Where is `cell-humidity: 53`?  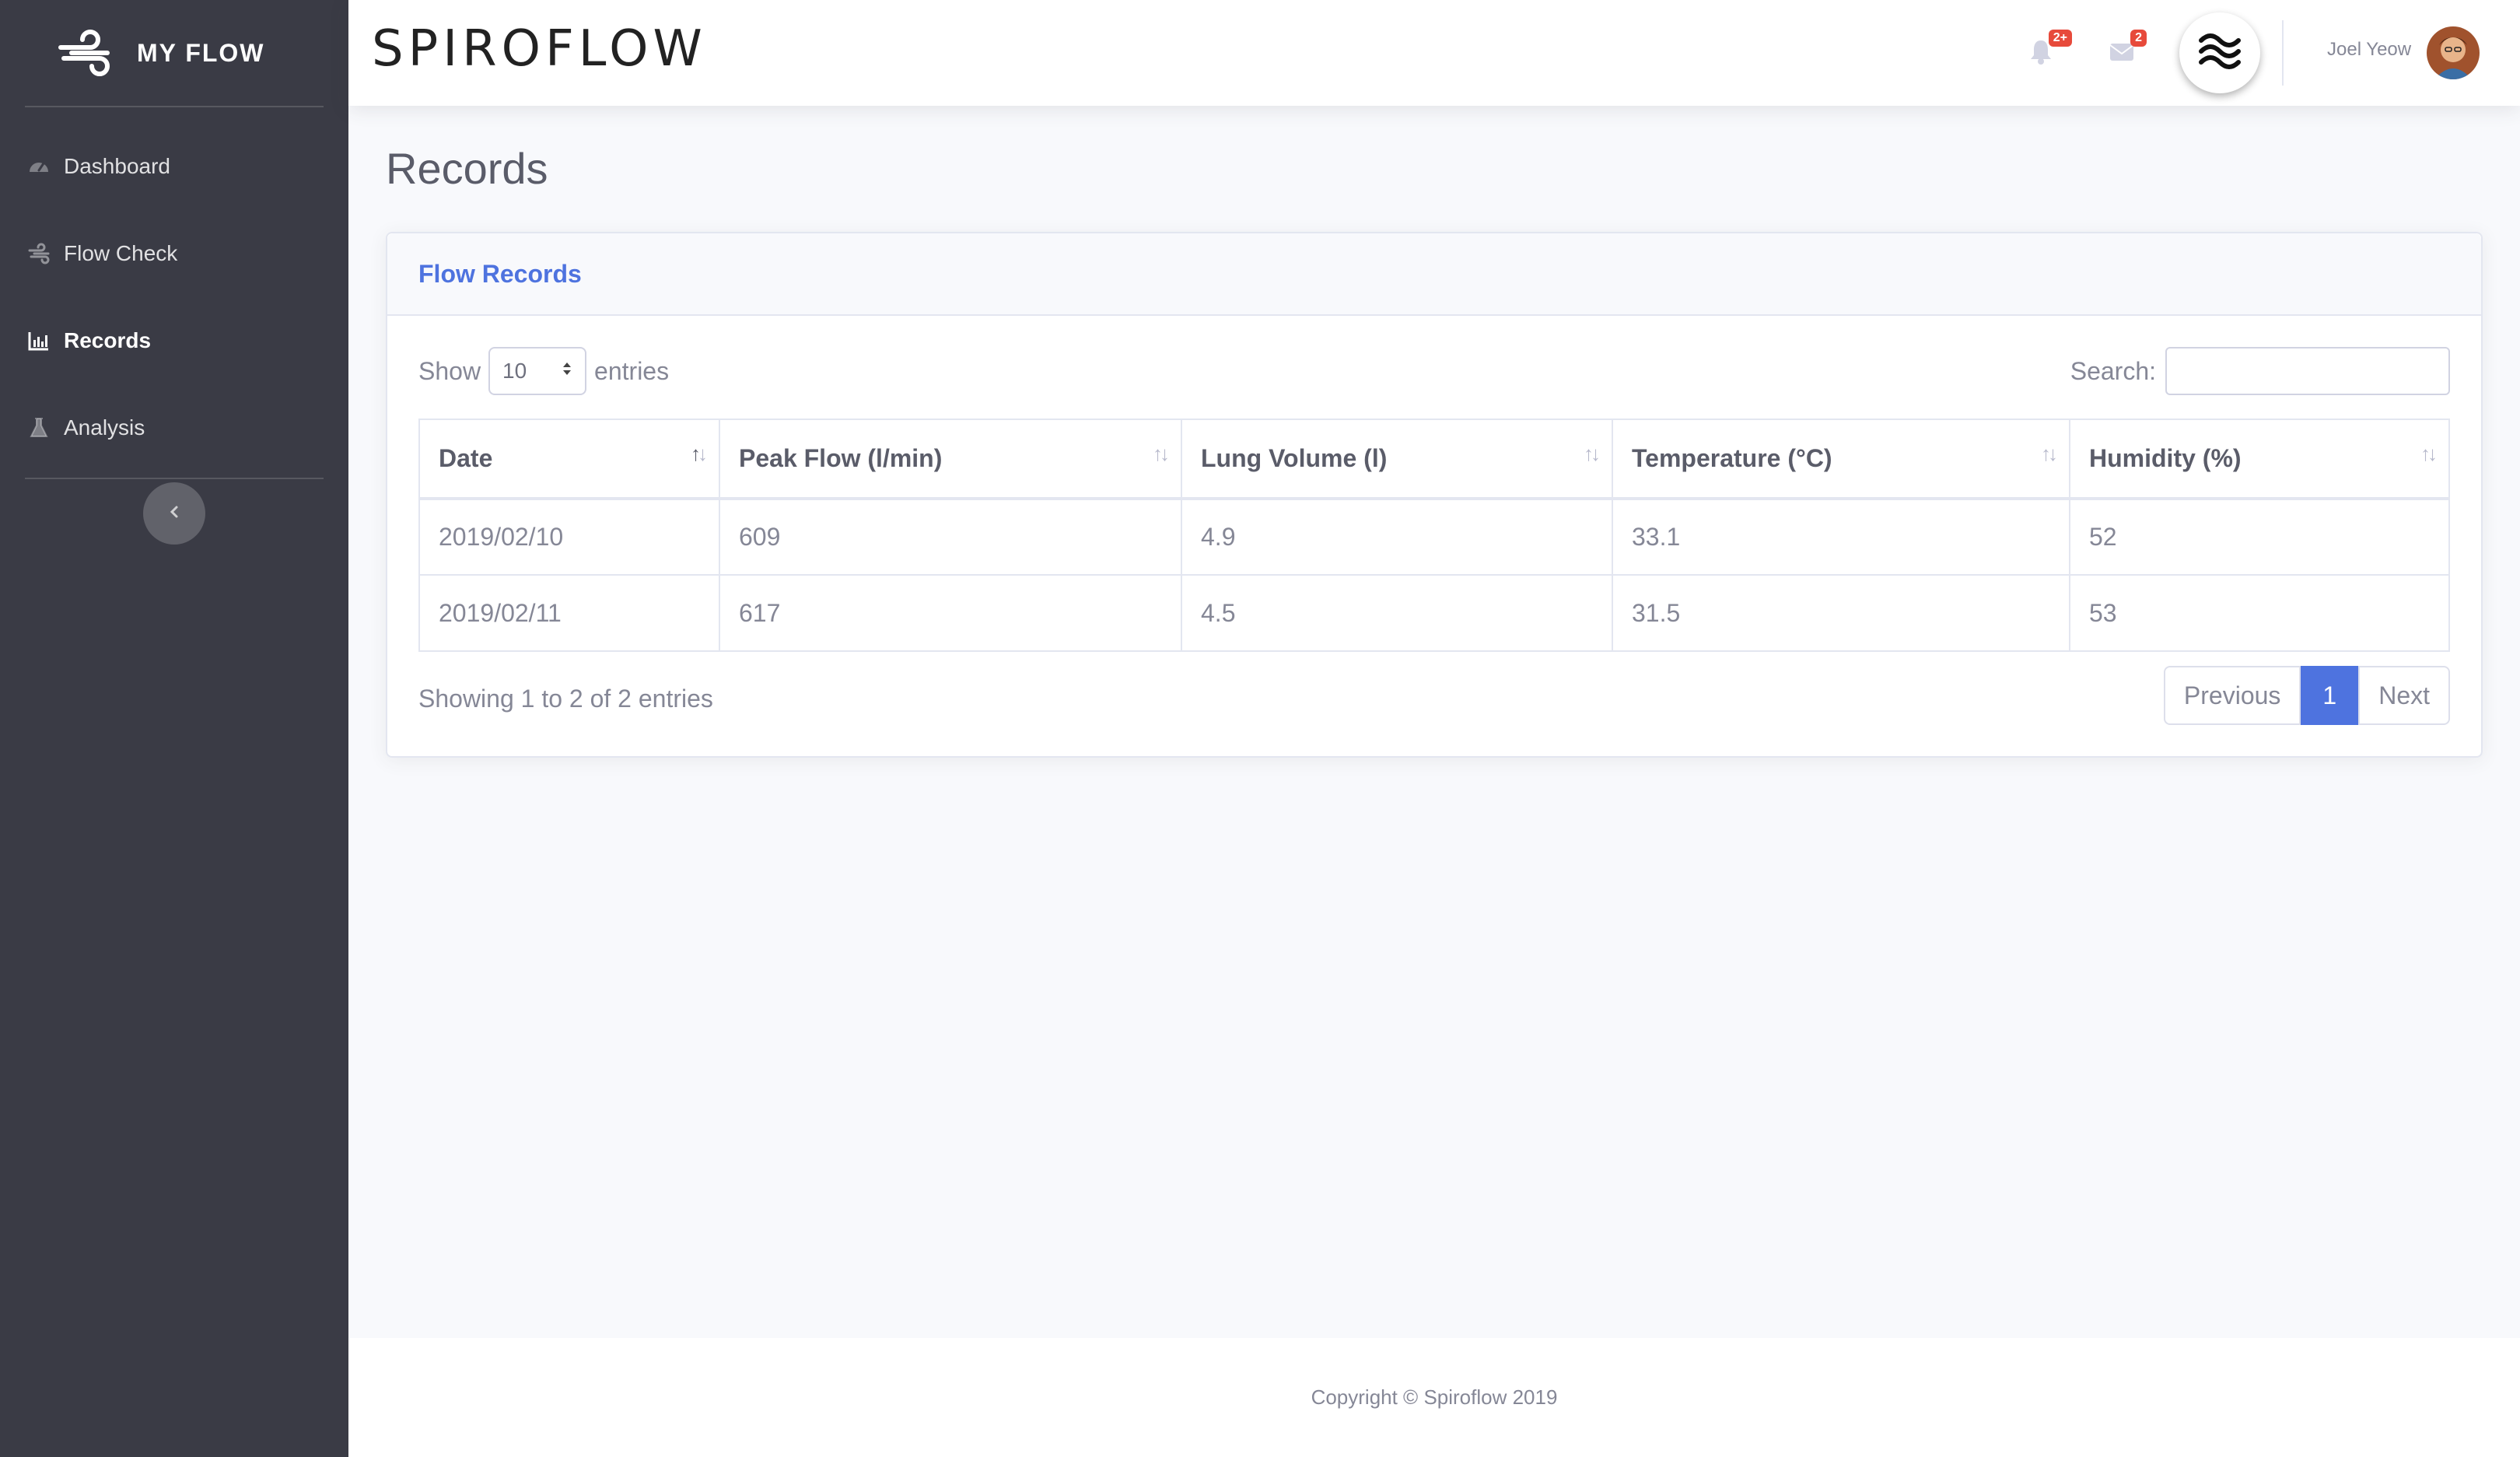
cell-humidity: 53 is located at coordinates (2260, 613).